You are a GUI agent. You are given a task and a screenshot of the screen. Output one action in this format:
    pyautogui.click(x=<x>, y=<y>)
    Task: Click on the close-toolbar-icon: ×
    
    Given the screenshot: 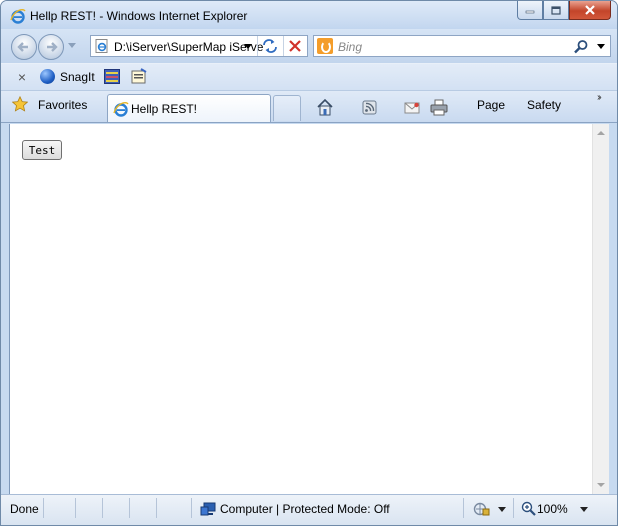 What is the action you would take?
    pyautogui.click(x=22, y=77)
    